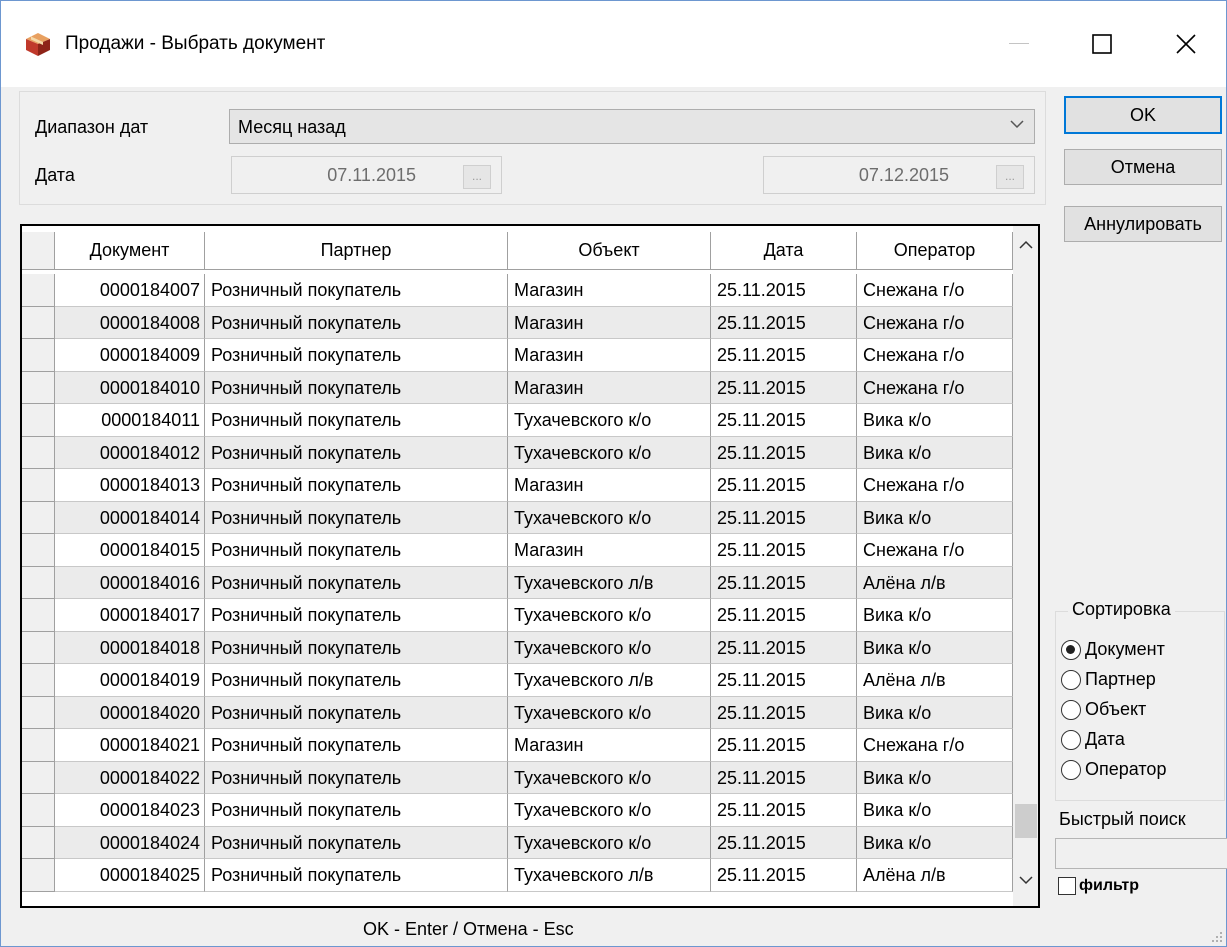 The width and height of the screenshot is (1227, 947). Describe the element at coordinates (1143, 115) in the screenshot. I see `ok-button: OK` at that location.